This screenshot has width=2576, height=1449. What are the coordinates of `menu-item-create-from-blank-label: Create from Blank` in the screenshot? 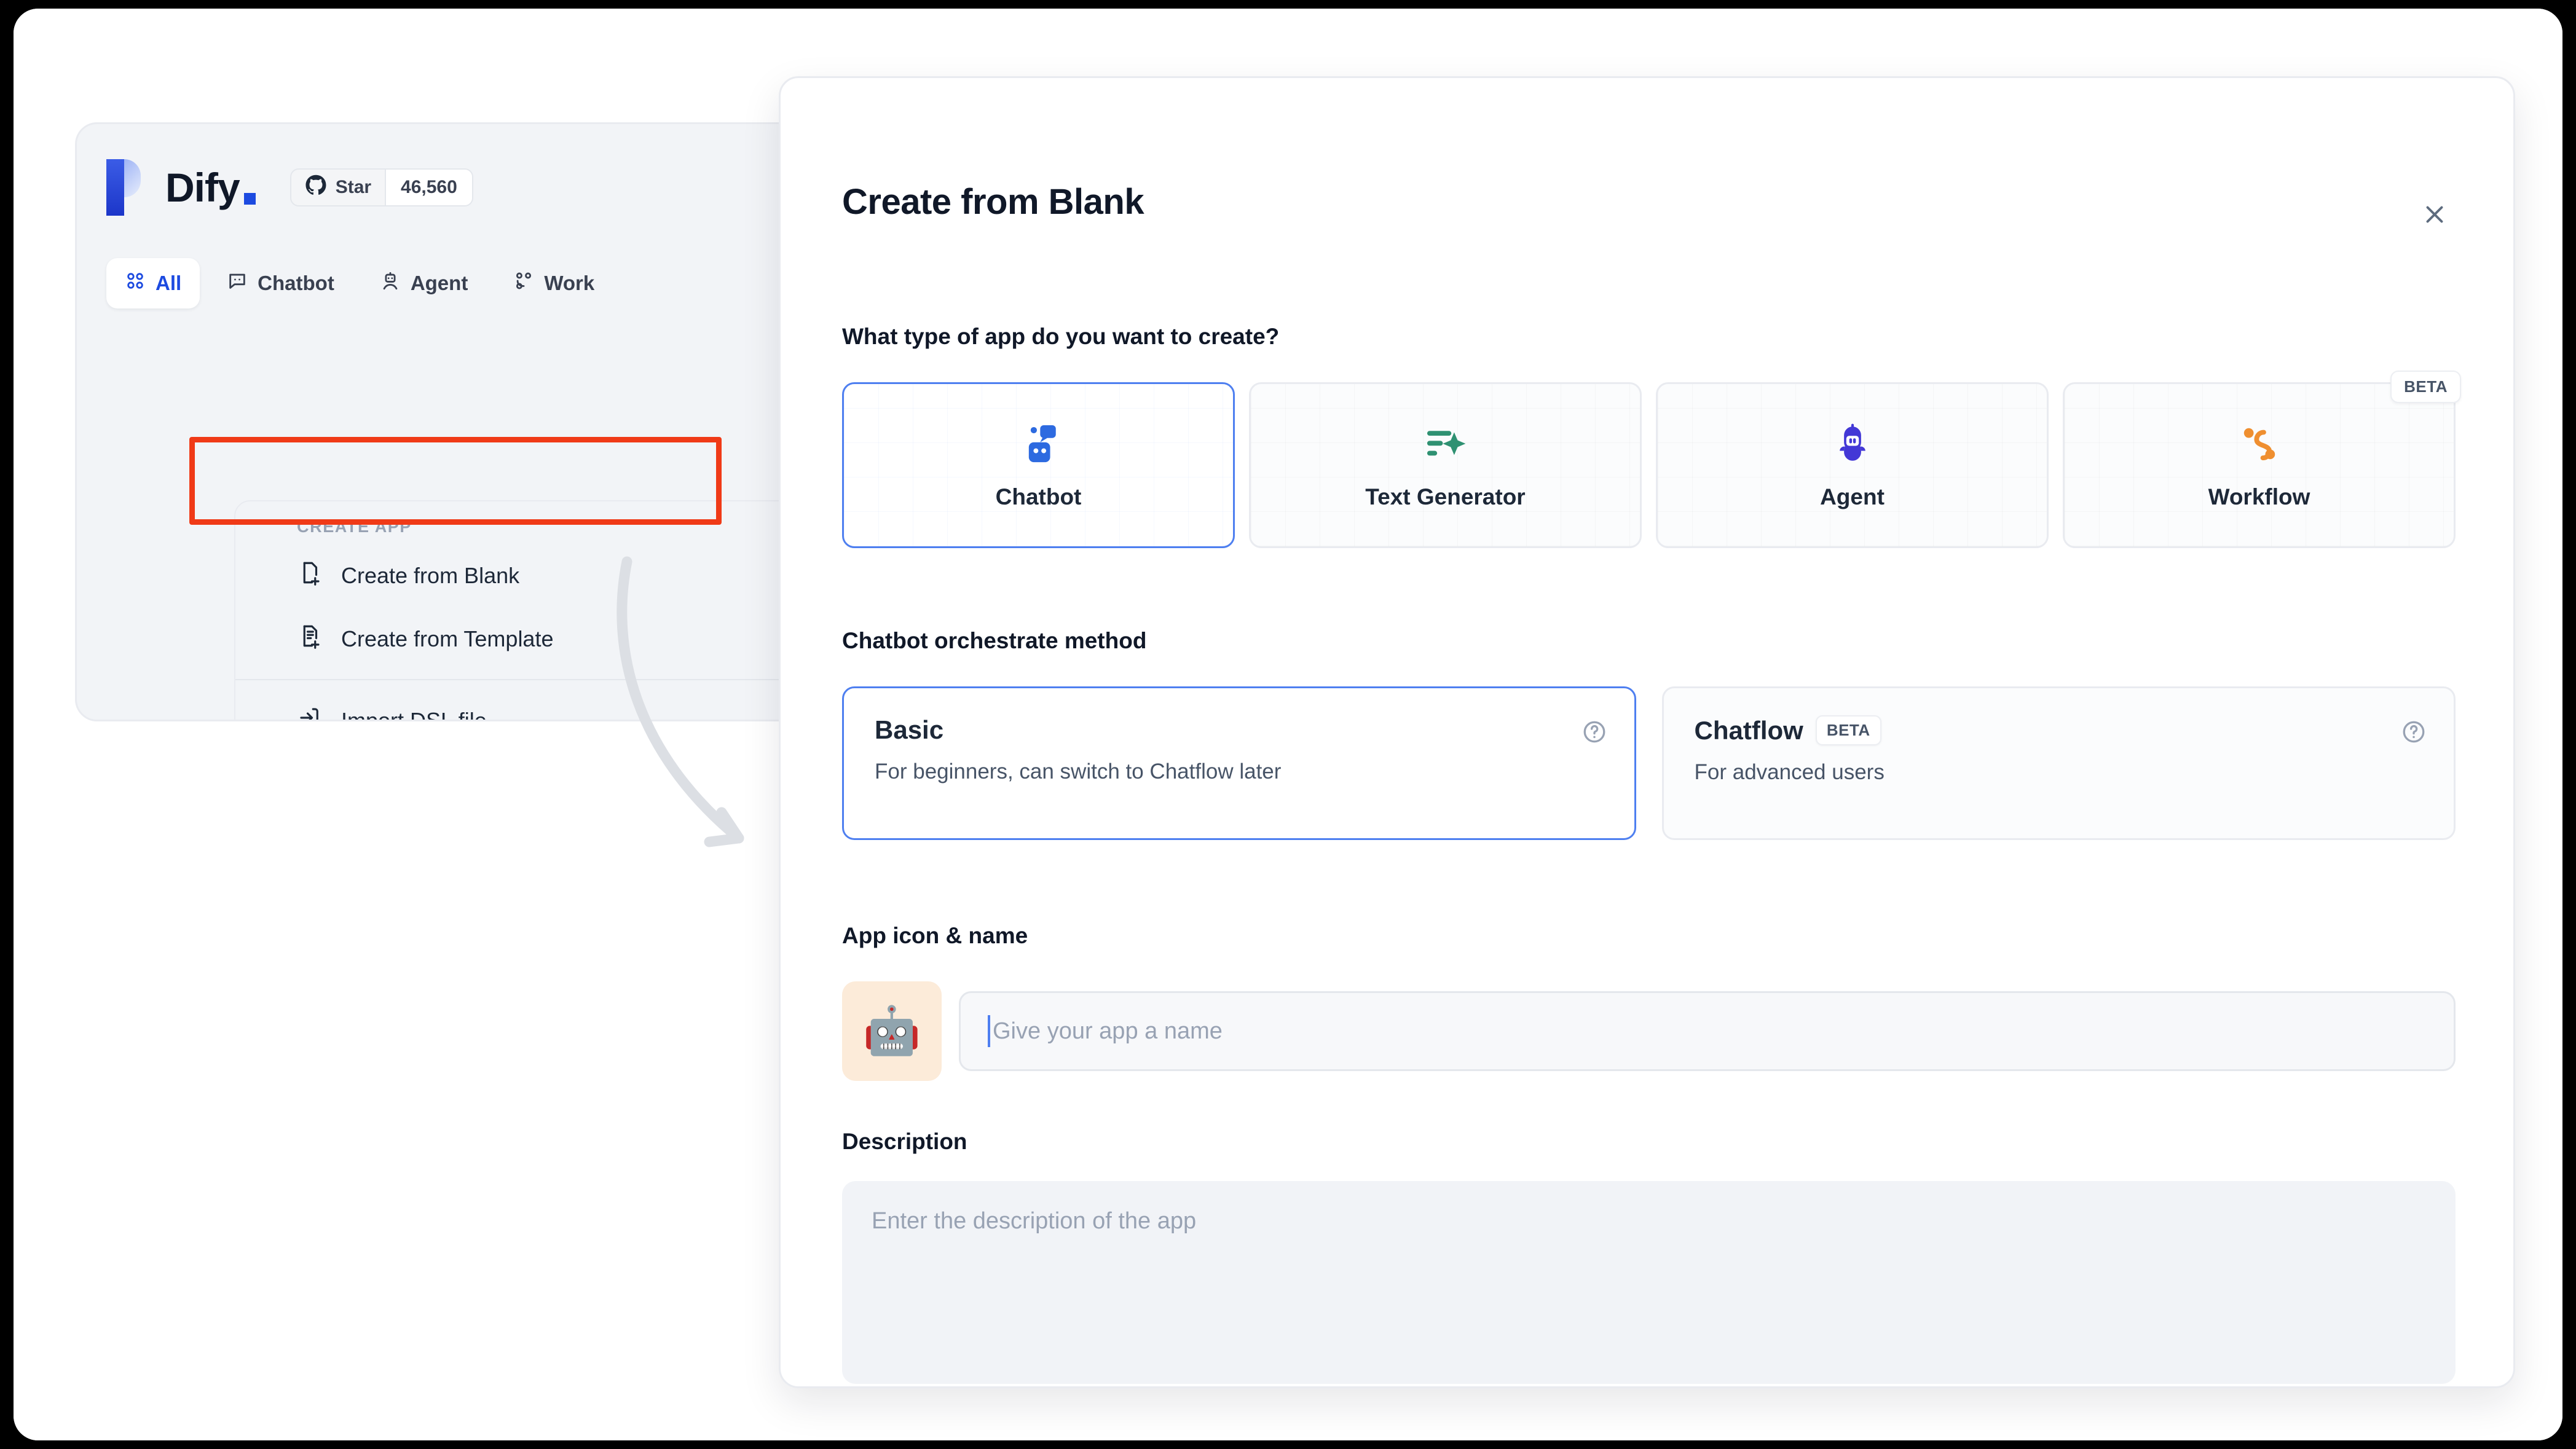 It's located at (431, 575).